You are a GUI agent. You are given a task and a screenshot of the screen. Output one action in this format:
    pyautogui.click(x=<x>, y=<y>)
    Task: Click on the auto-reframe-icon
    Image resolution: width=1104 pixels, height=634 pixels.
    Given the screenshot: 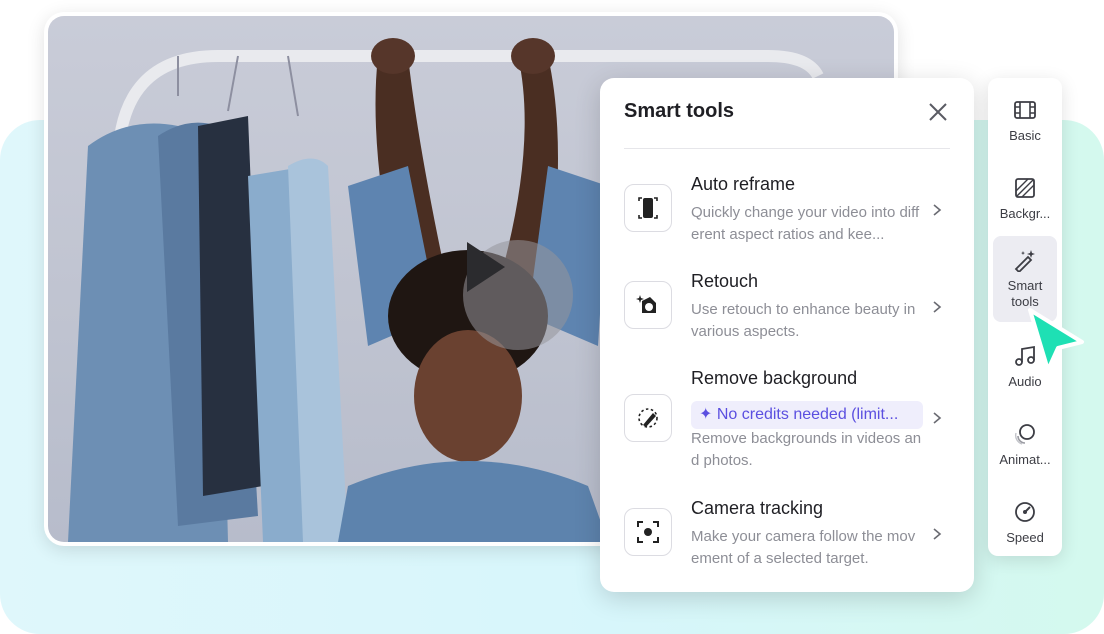 What is the action you would take?
    pyautogui.click(x=648, y=208)
    